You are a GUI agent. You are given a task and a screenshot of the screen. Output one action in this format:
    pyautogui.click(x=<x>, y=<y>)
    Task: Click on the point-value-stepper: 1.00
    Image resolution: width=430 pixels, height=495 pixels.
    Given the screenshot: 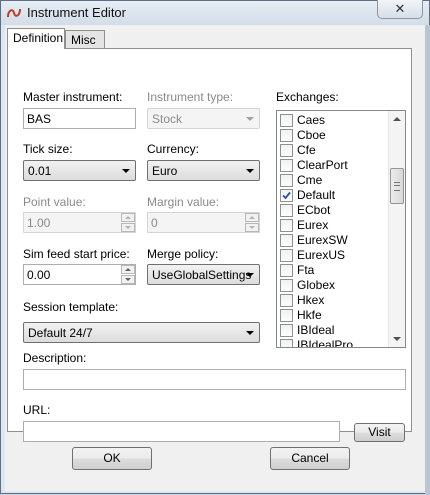 What is the action you would take?
    pyautogui.click(x=79, y=222)
    